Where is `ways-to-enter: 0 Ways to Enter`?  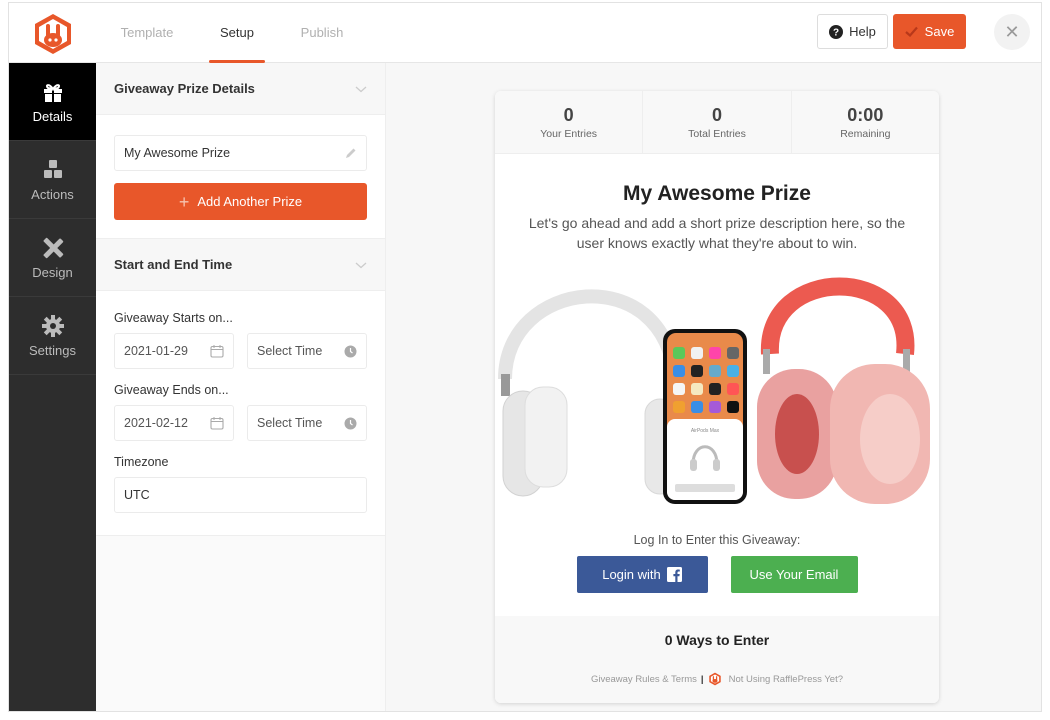
ways-to-enter: 0 Ways to Enter is located at coordinates (717, 640).